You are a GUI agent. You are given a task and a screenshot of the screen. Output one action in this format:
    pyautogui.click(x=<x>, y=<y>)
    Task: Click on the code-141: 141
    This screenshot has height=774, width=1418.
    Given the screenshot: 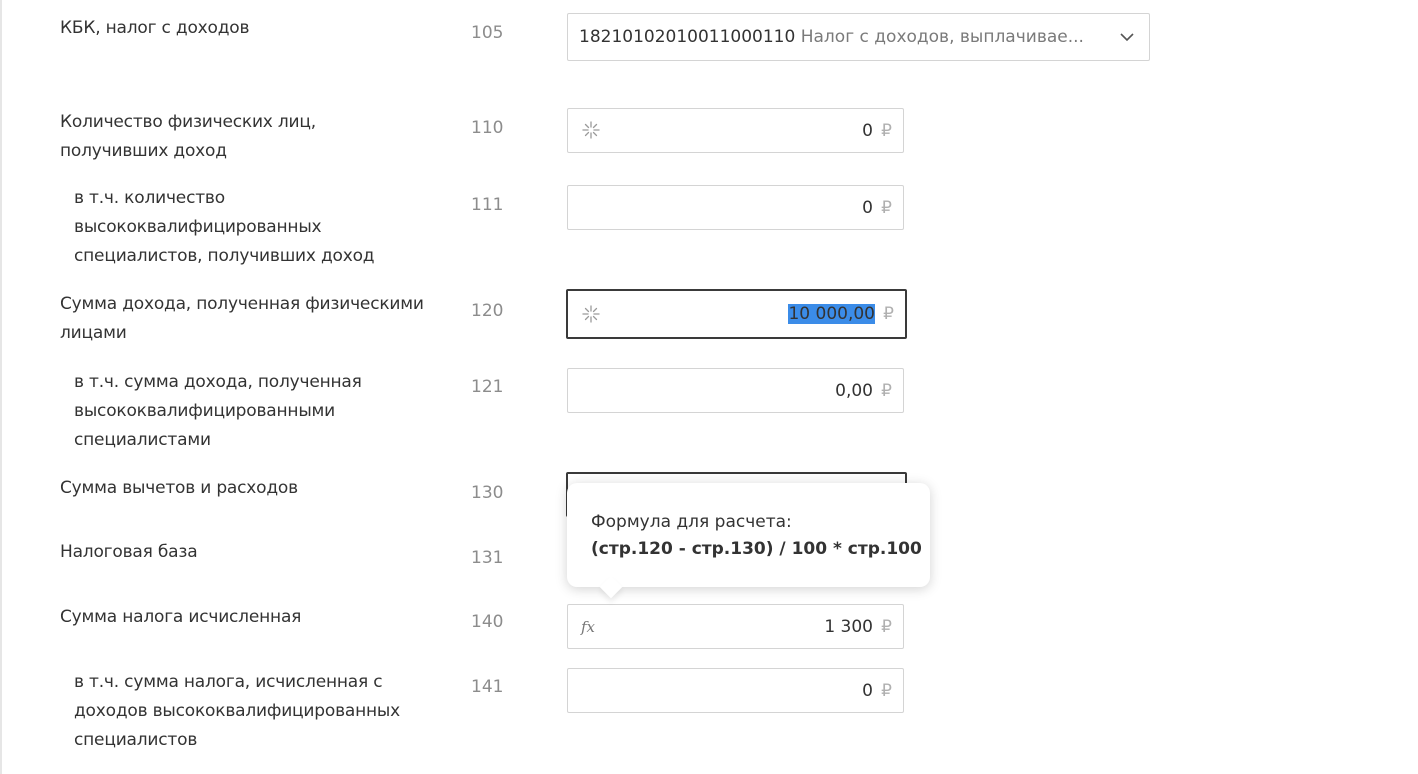 What is the action you would take?
    pyautogui.click(x=487, y=687)
    